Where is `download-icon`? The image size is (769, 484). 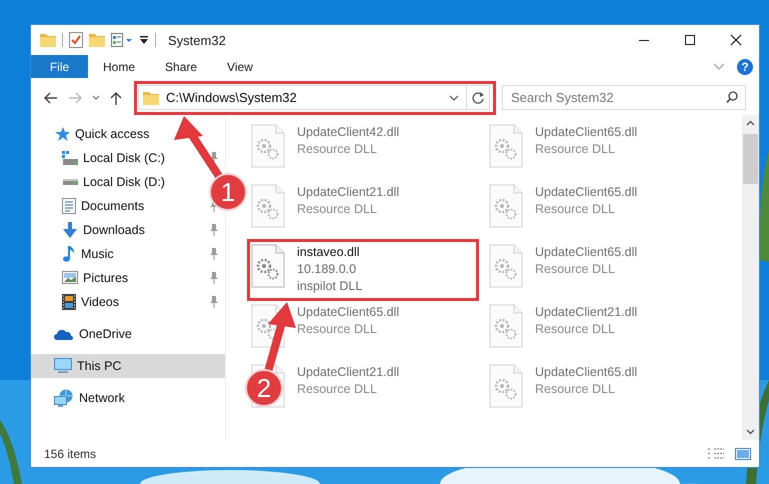 download-icon is located at coordinates (70, 230).